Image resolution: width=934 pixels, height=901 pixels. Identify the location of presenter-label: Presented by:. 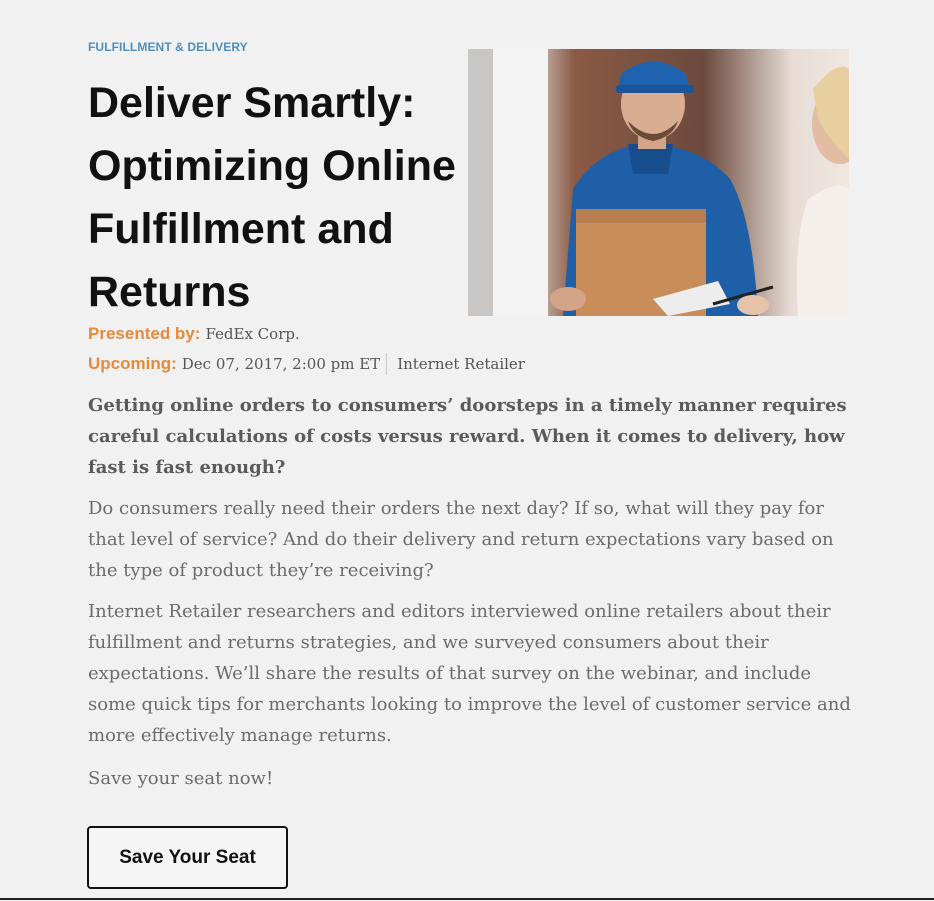
(144, 333).